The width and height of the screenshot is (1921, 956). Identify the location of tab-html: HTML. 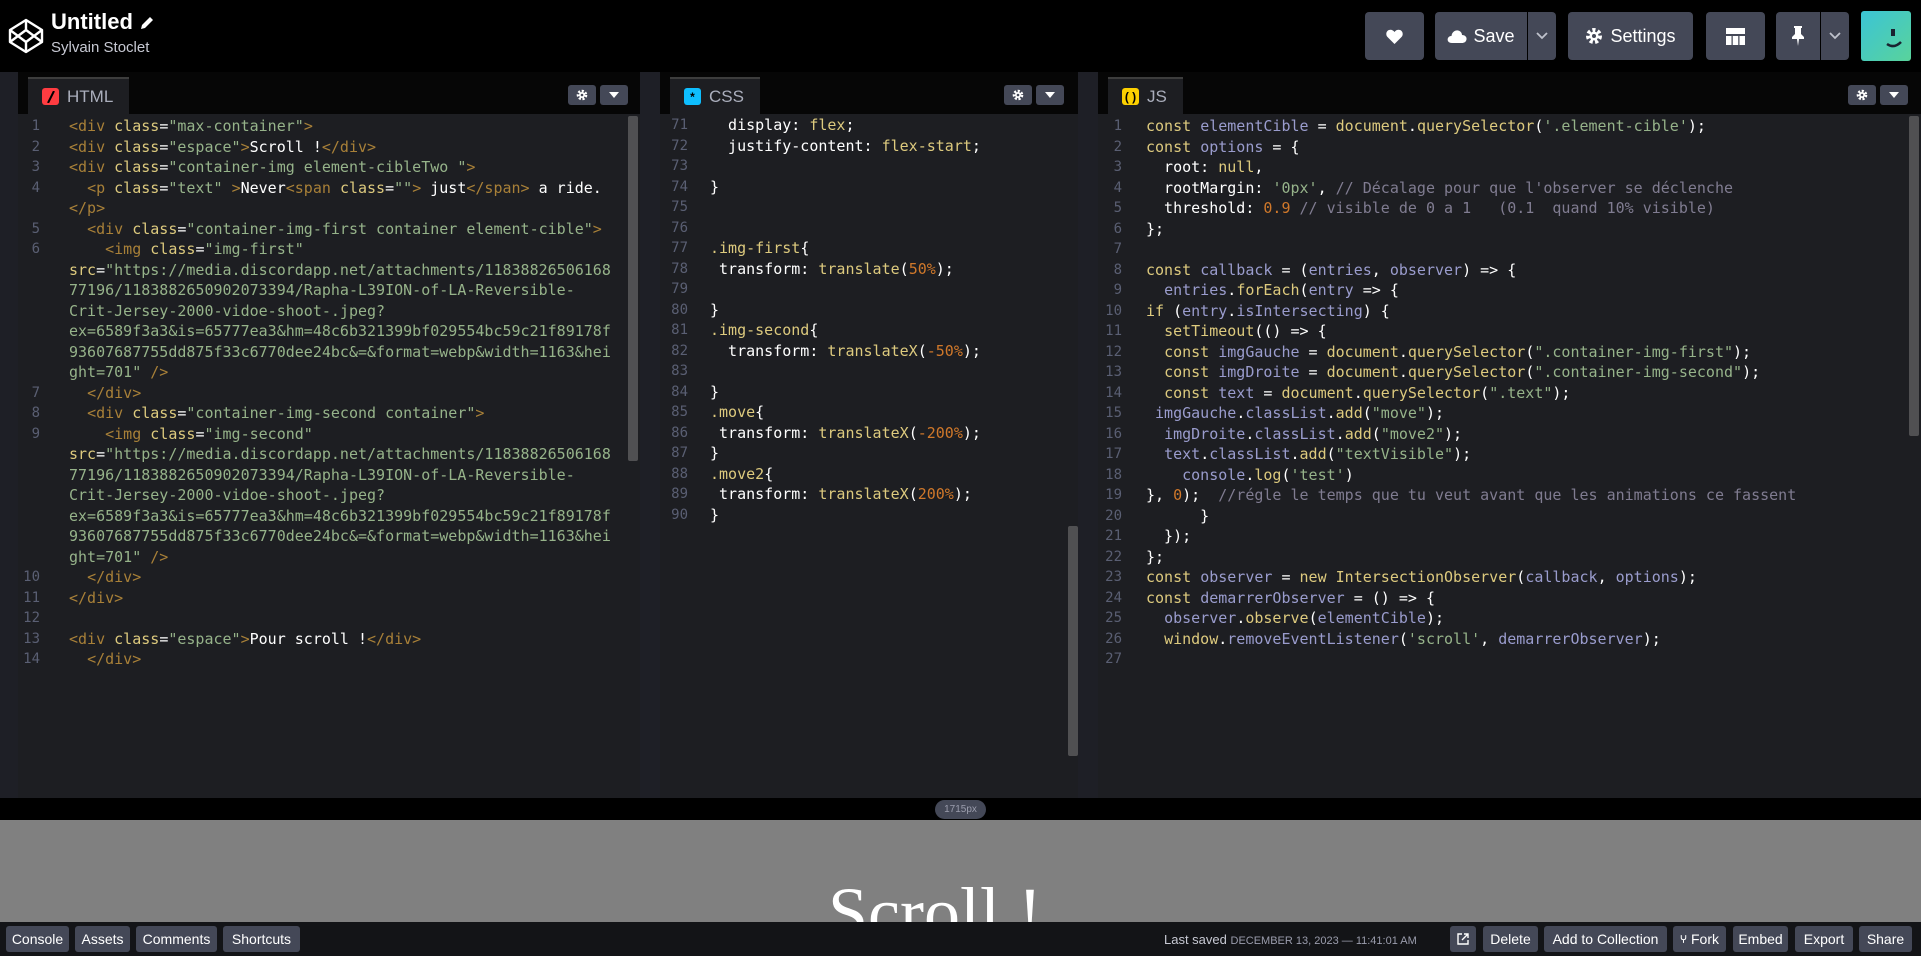
(79, 95).